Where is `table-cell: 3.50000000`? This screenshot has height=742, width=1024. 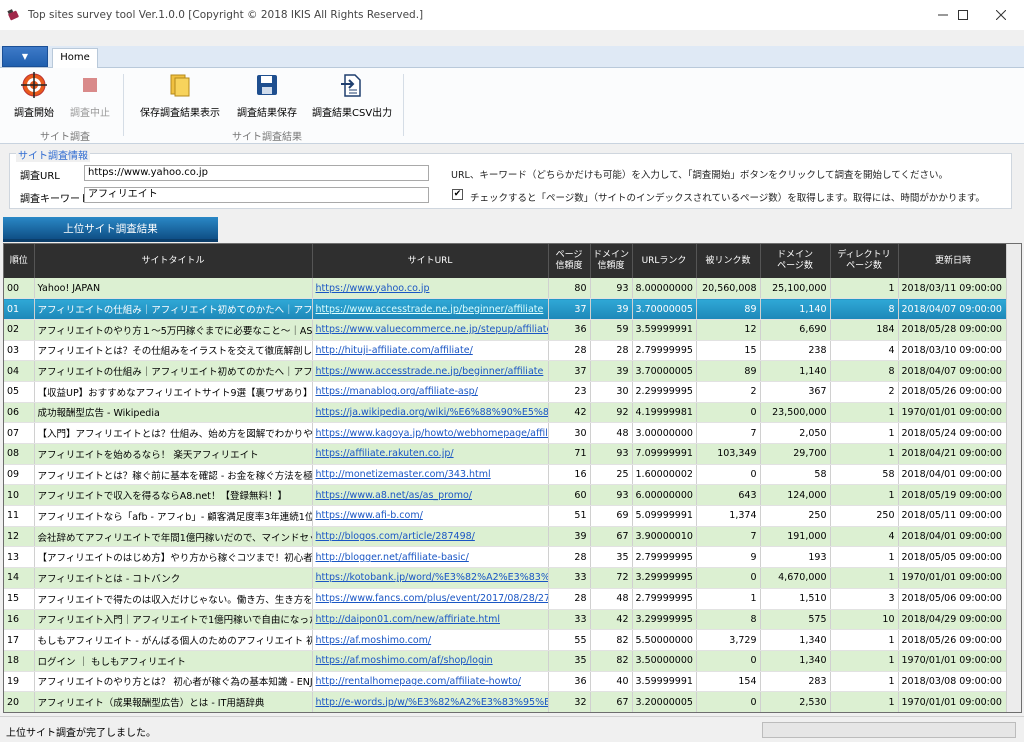
table-cell: 3.50000000 is located at coordinates (664, 661).